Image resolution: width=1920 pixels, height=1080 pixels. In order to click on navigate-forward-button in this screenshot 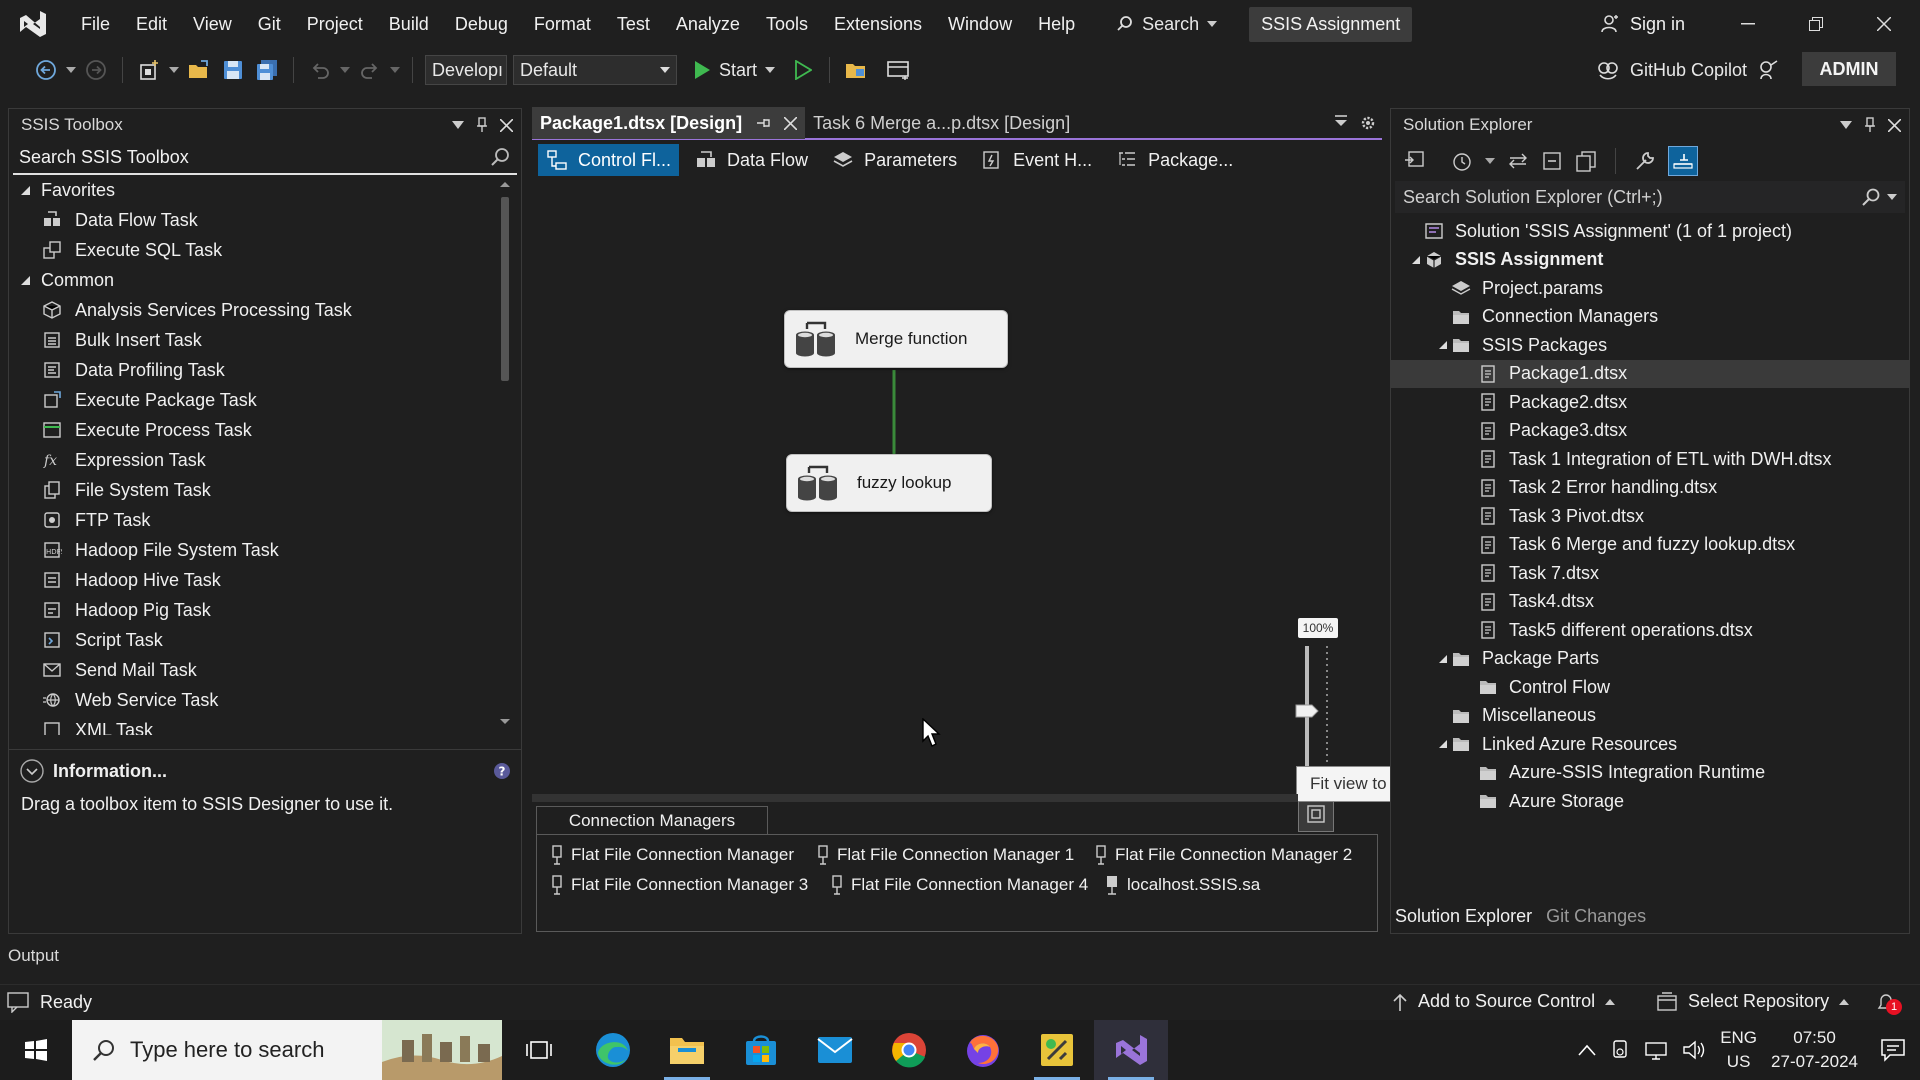, I will do `click(96, 70)`.